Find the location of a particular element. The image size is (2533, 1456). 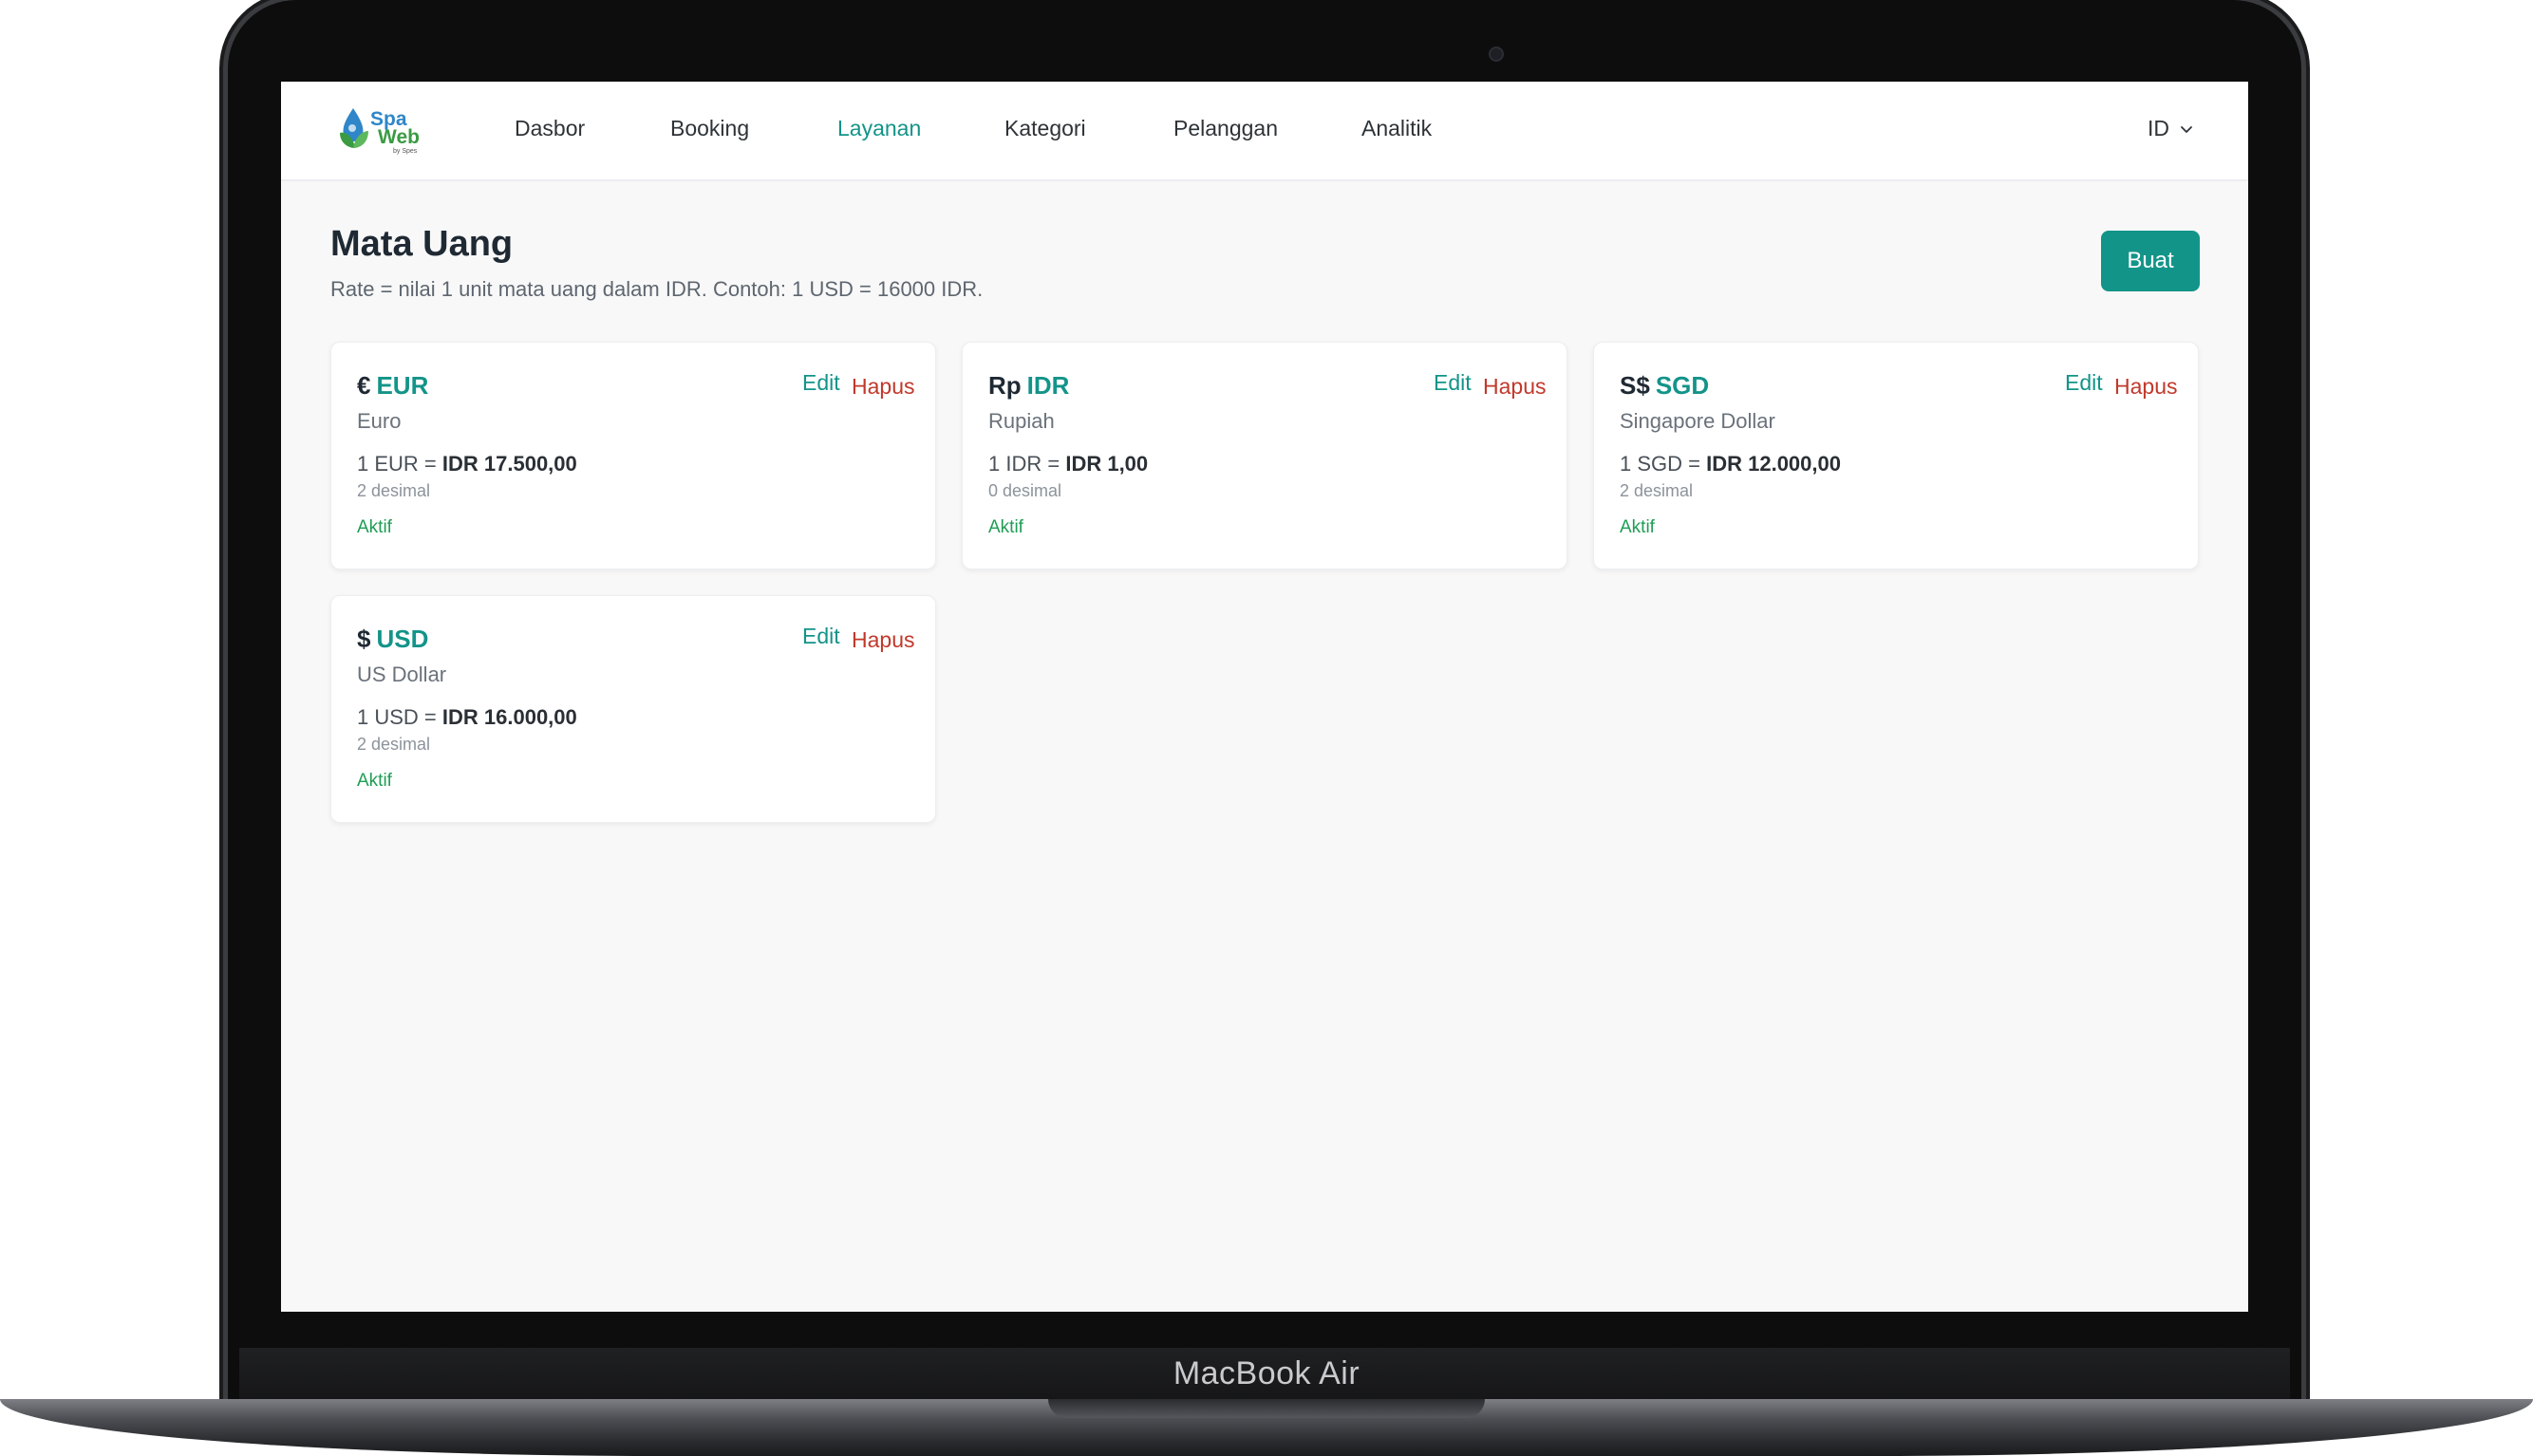

currency-heading: € EUR is located at coordinates (393, 386).